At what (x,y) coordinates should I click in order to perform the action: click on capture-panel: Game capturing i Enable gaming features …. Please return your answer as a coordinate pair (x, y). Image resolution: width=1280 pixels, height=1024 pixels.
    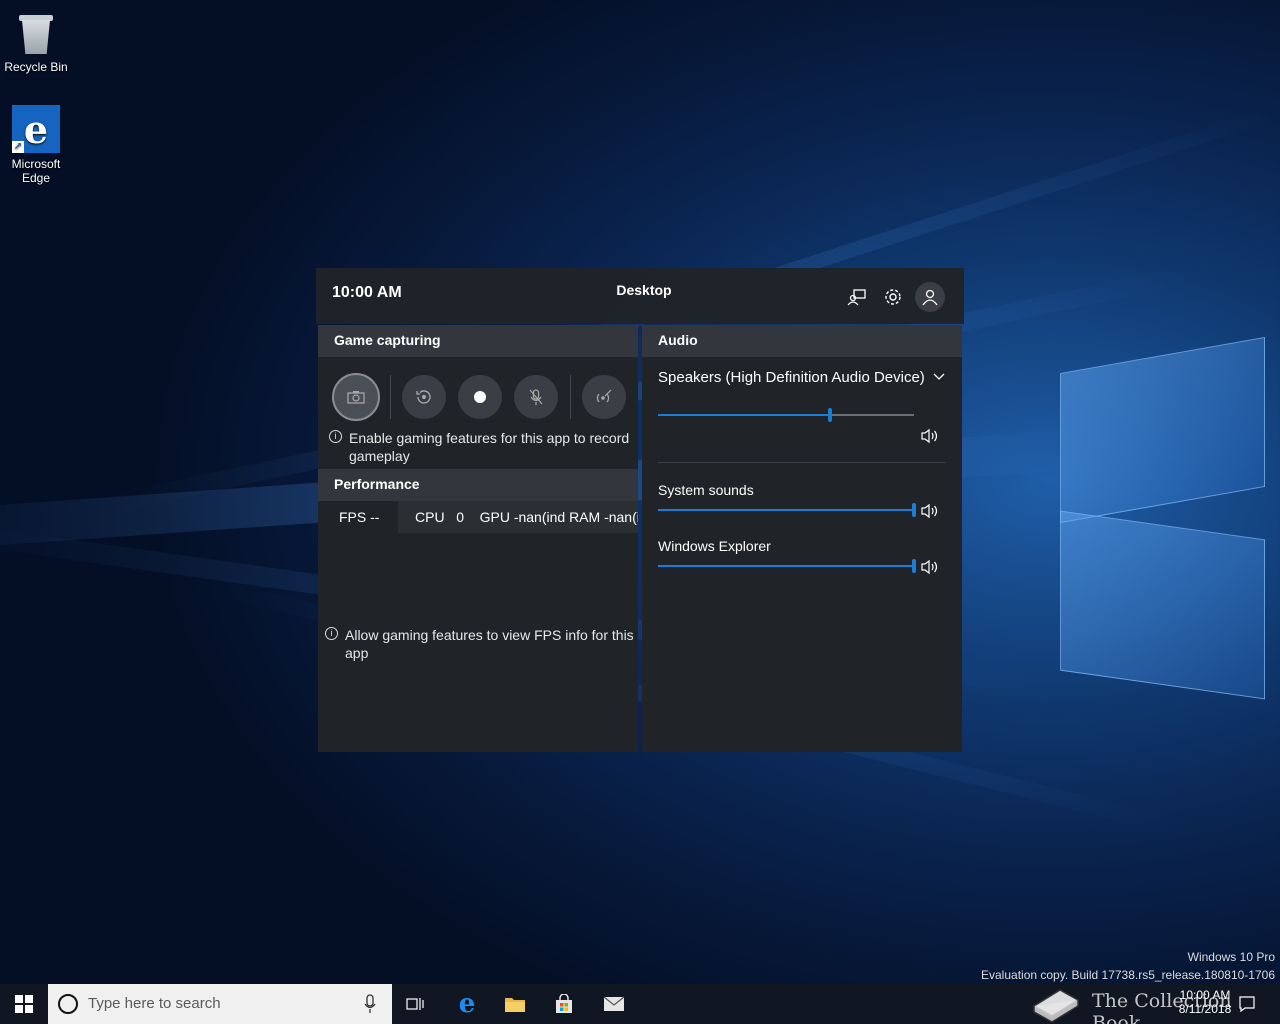
    Looking at the image, I should click on (478, 538).